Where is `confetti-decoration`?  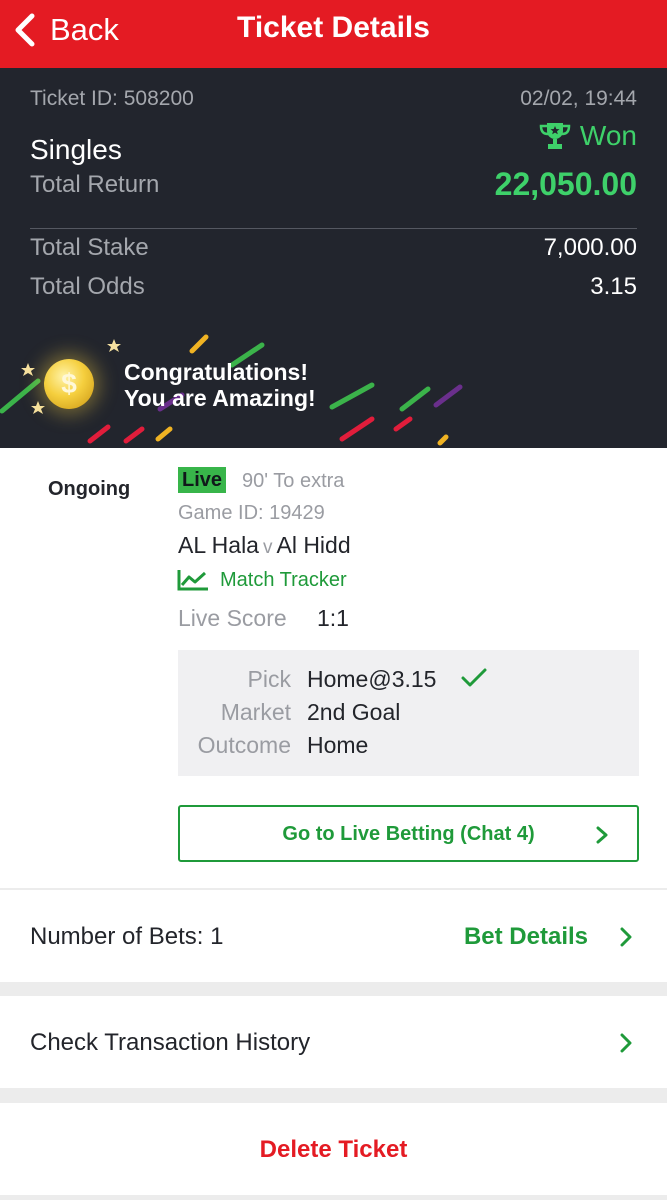
confetti-decoration is located at coordinates (231, 390).